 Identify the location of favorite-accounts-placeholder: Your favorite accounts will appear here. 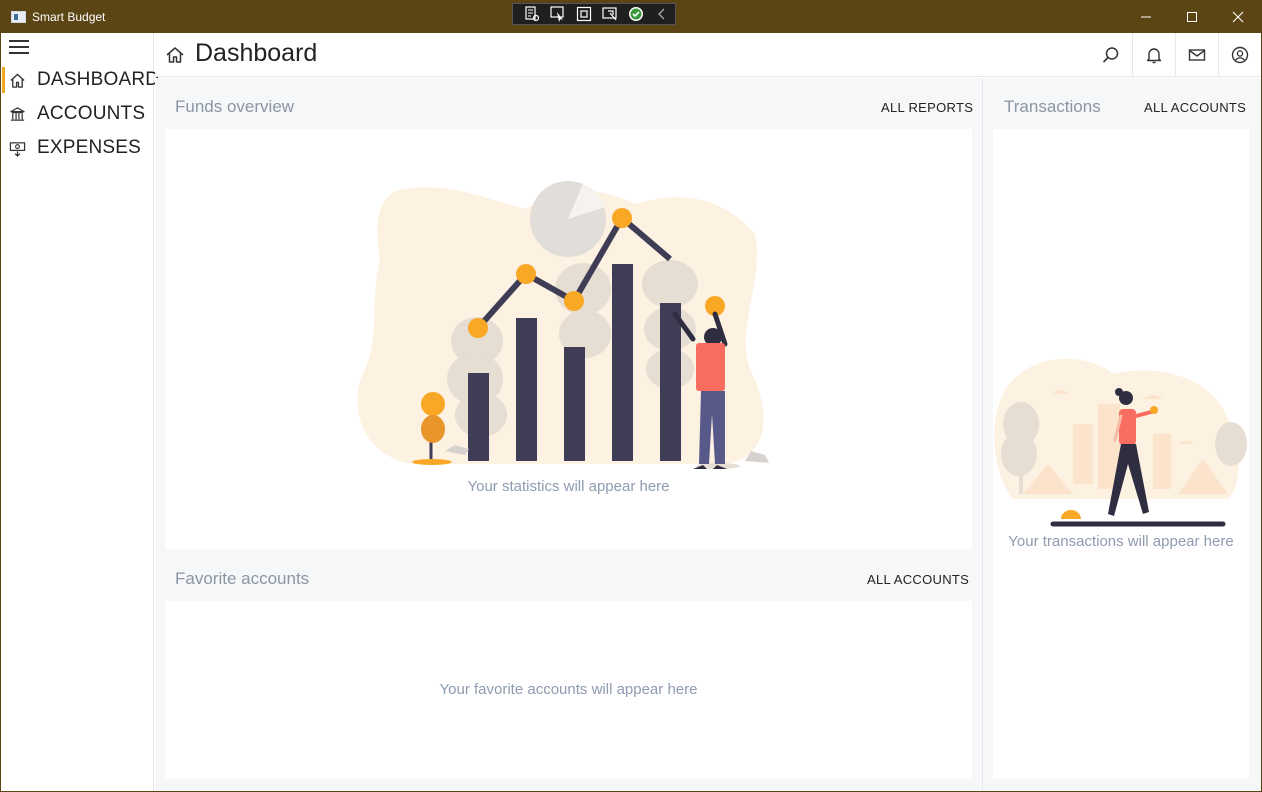
(568, 689).